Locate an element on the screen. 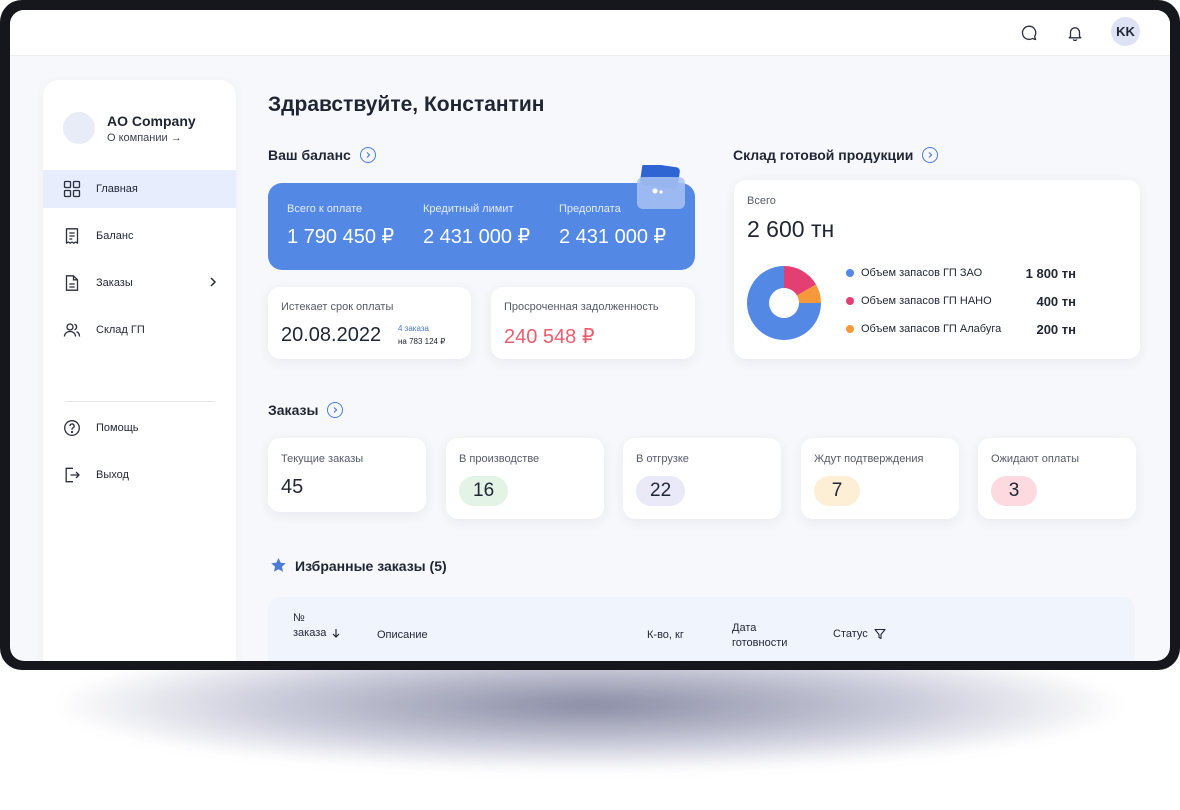 This screenshot has width=1180, height=810. credit-limit-label: Кредитный лимит is located at coordinates (468, 209).